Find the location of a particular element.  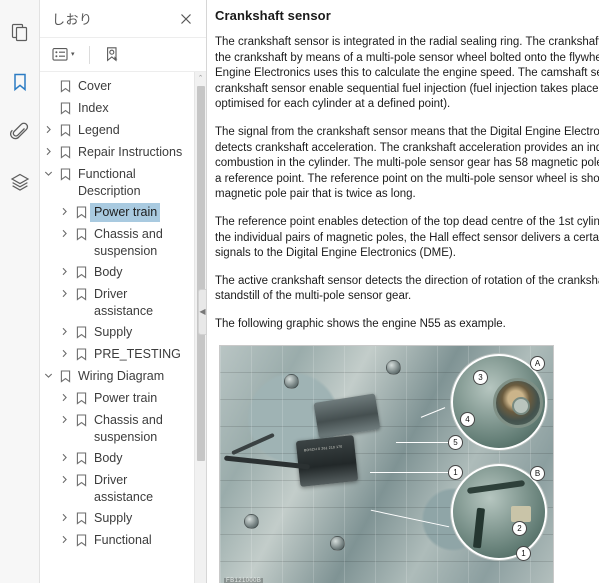

bookmark-item-label: PRE_TESTING is located at coordinates (137, 354).